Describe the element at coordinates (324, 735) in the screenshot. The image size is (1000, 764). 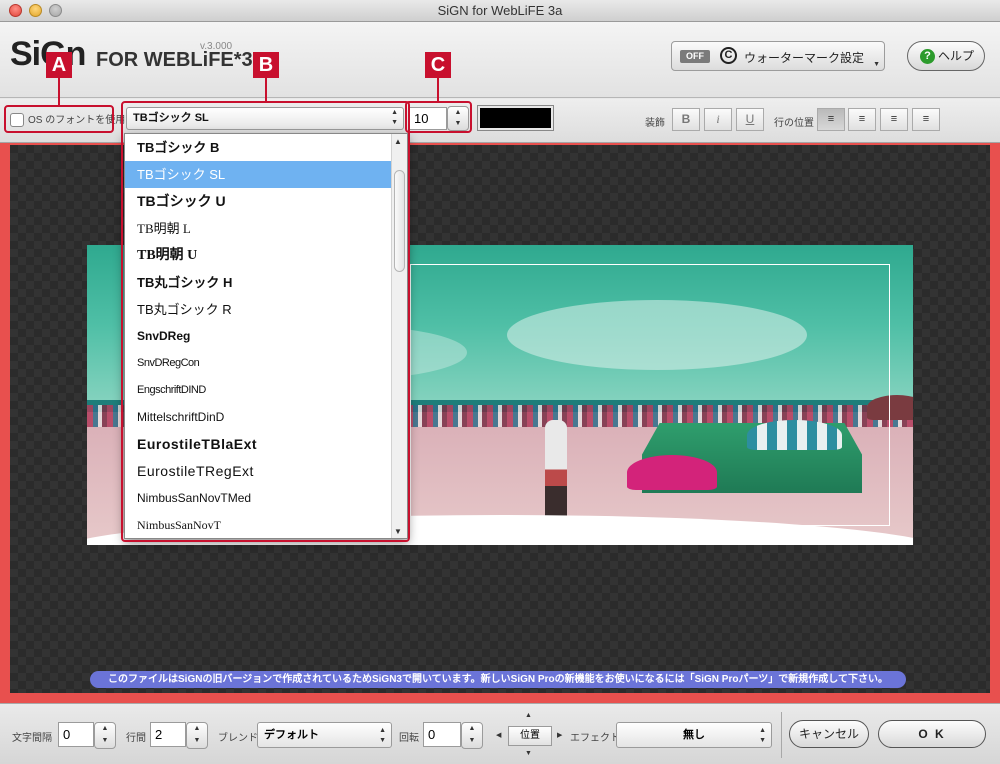
I see `blend-select: デフォルト ▲ ▼` at that location.